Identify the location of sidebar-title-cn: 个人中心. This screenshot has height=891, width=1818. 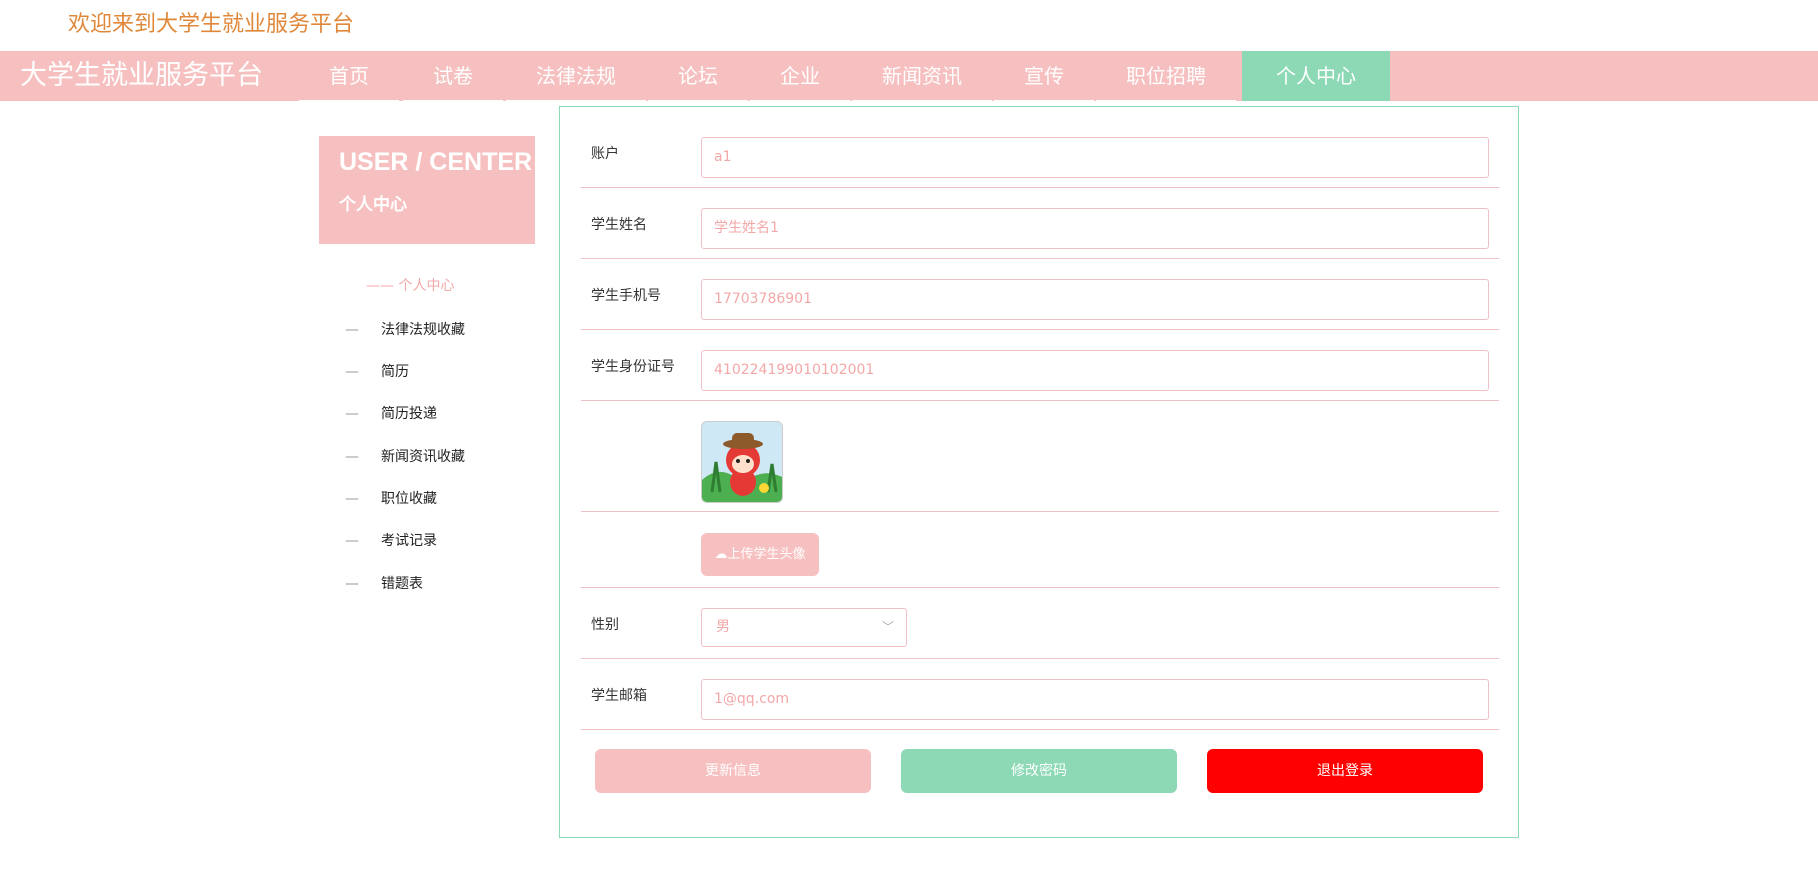
(373, 205).